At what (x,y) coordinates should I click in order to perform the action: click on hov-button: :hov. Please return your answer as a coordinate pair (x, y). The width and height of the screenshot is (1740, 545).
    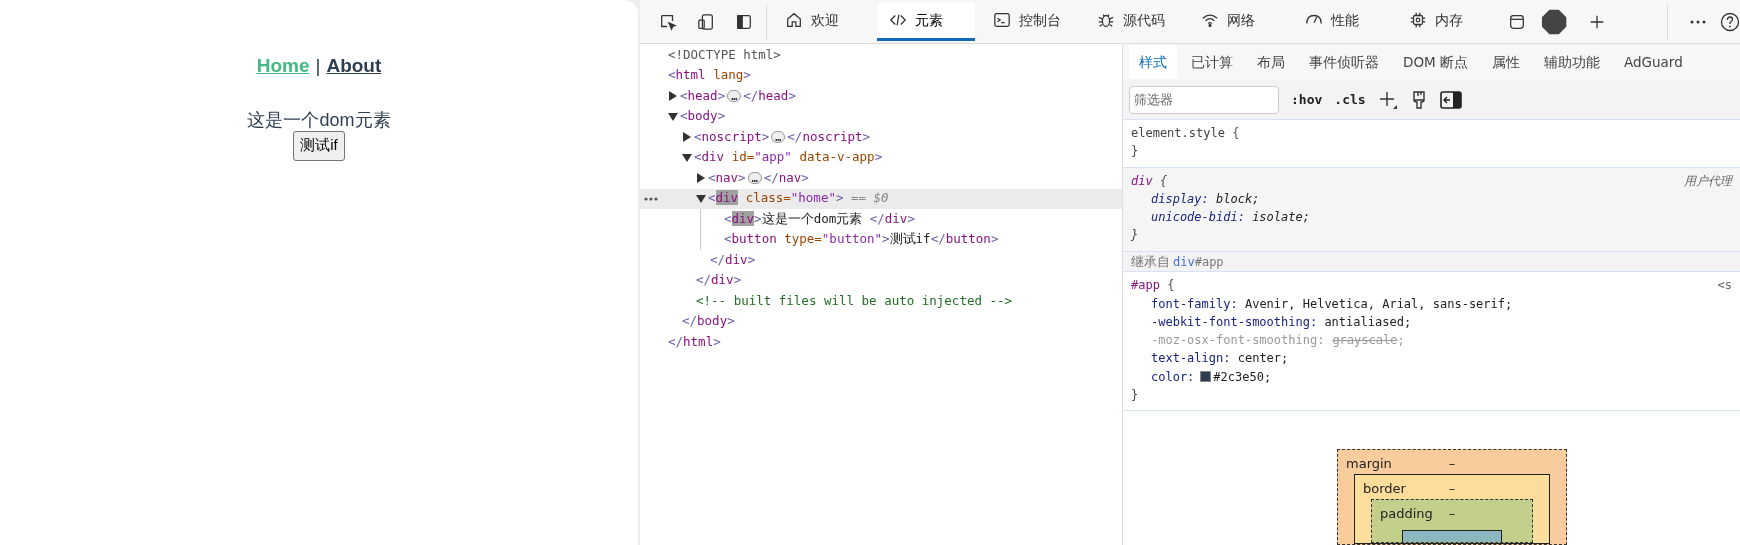
    Looking at the image, I should click on (1307, 99).